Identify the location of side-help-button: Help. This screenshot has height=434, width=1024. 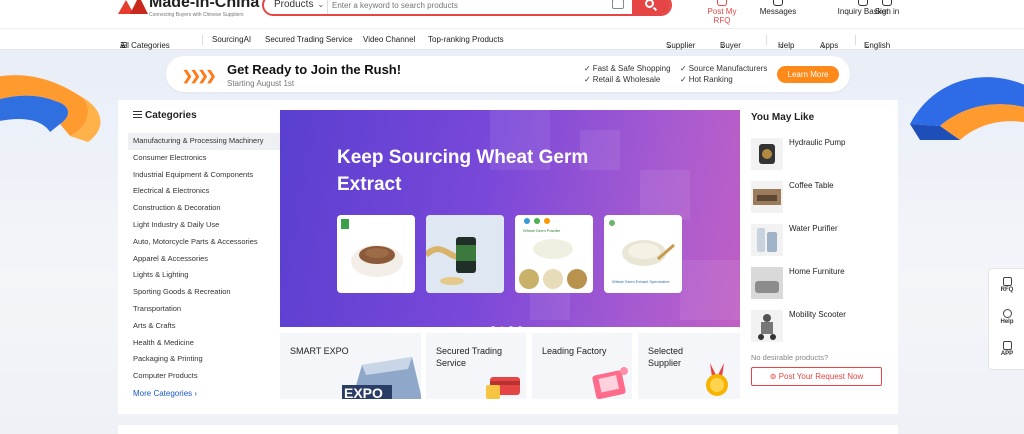
(1006, 317).